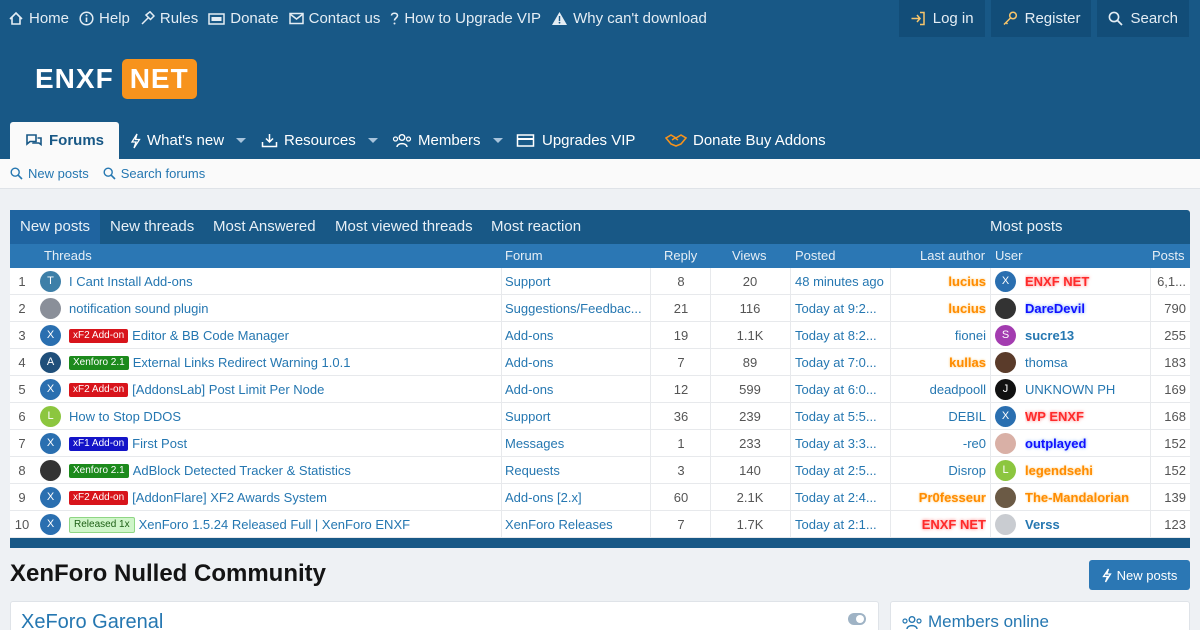 The width and height of the screenshot is (1200, 630). What do you see at coordinates (975, 621) in the screenshot?
I see `members-online-link: Members online` at bounding box center [975, 621].